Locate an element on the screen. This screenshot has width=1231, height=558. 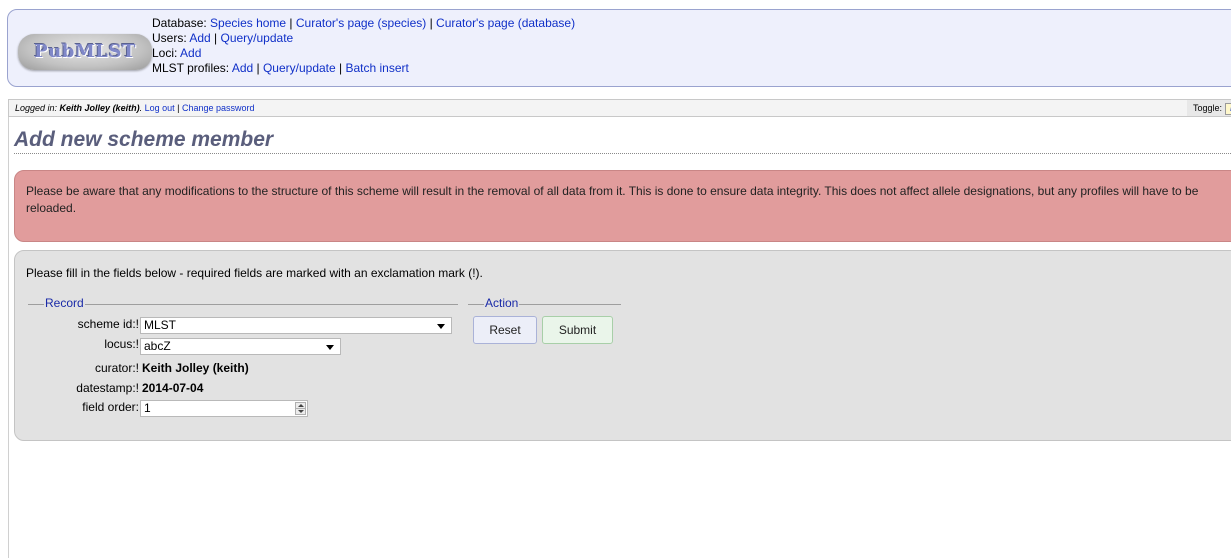
profiles-query-update-link: Query/update is located at coordinates (299, 68).